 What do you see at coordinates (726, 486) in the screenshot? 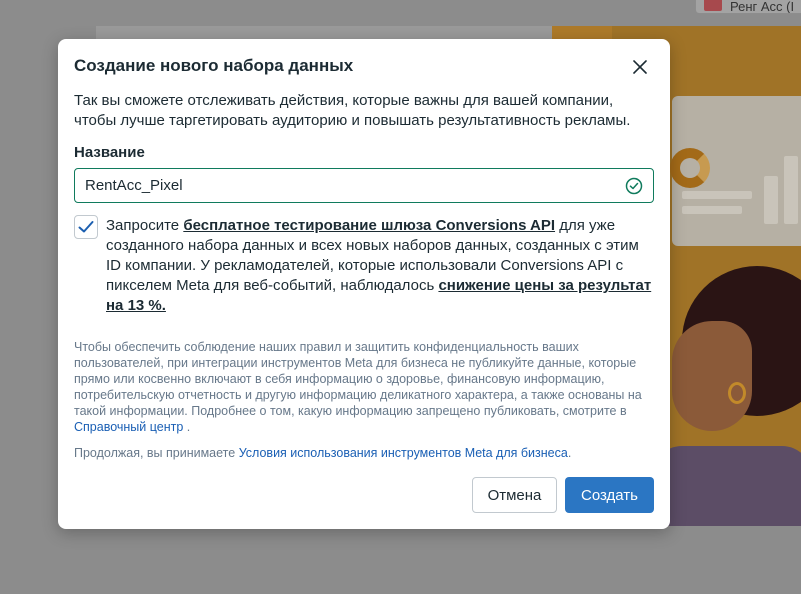
I see `illustration-shirt` at bounding box center [726, 486].